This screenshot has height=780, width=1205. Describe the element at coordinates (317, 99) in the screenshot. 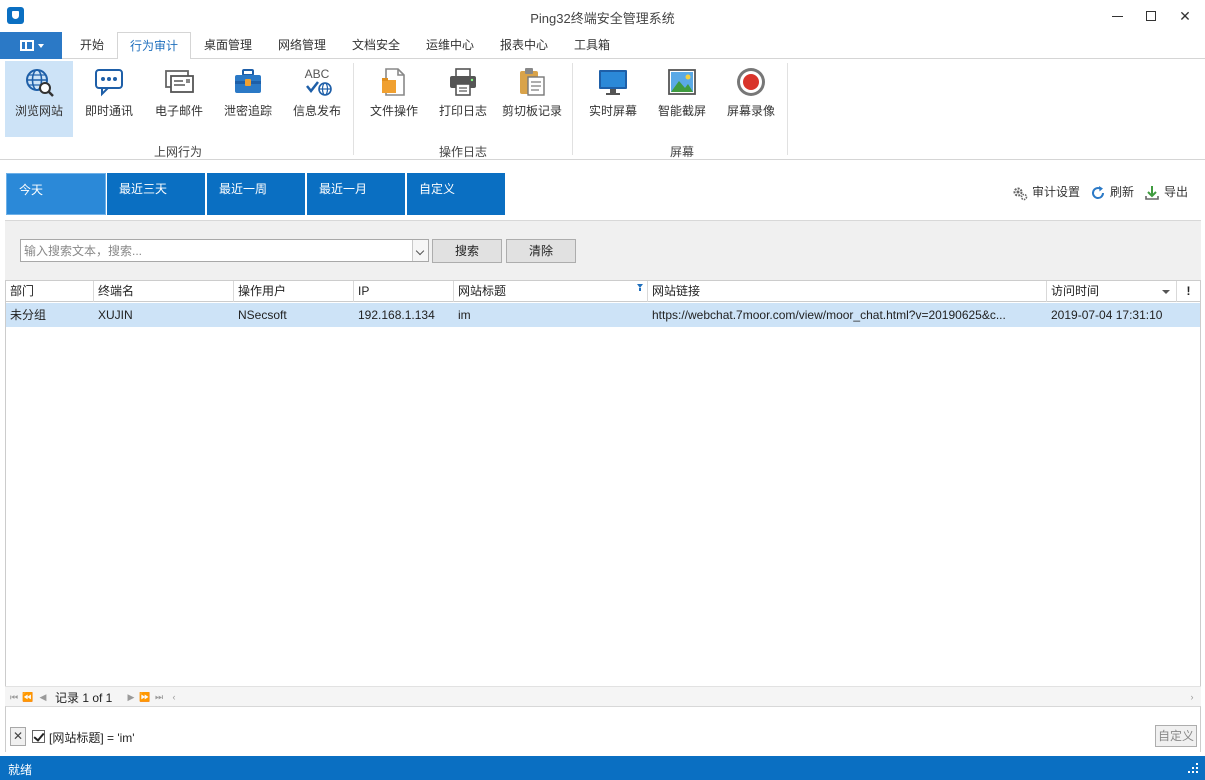

I see `info-publish-button: ABC 信息发布` at that location.